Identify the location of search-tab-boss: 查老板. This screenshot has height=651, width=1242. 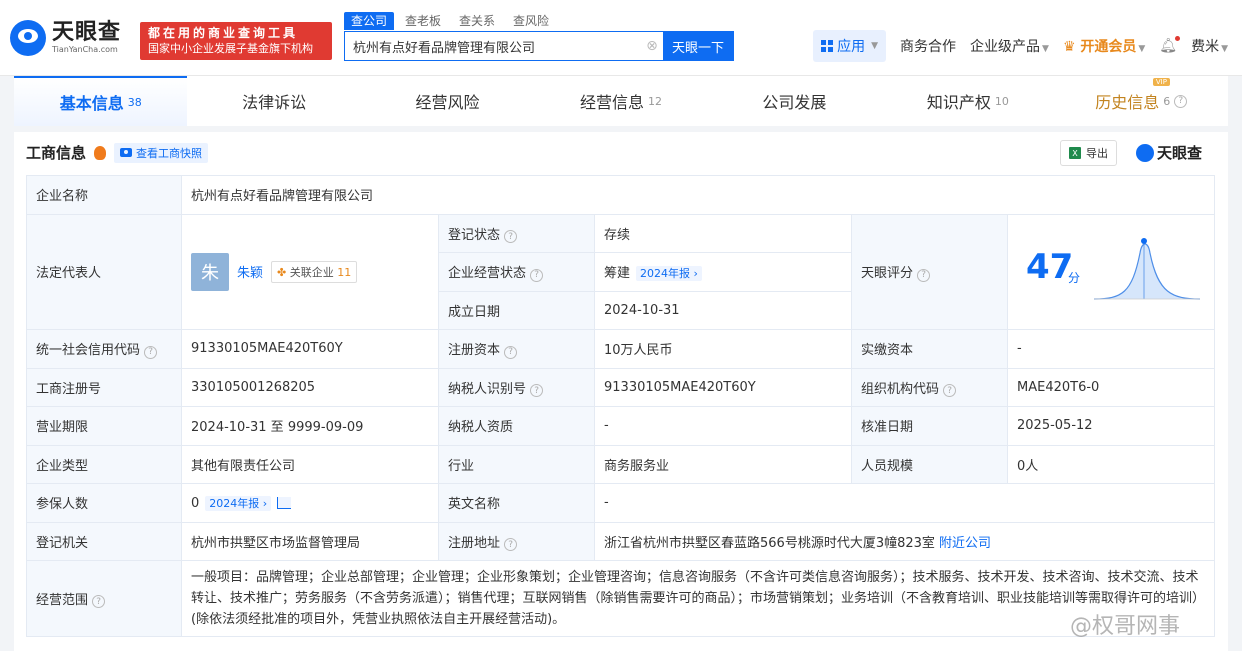
(423, 21).